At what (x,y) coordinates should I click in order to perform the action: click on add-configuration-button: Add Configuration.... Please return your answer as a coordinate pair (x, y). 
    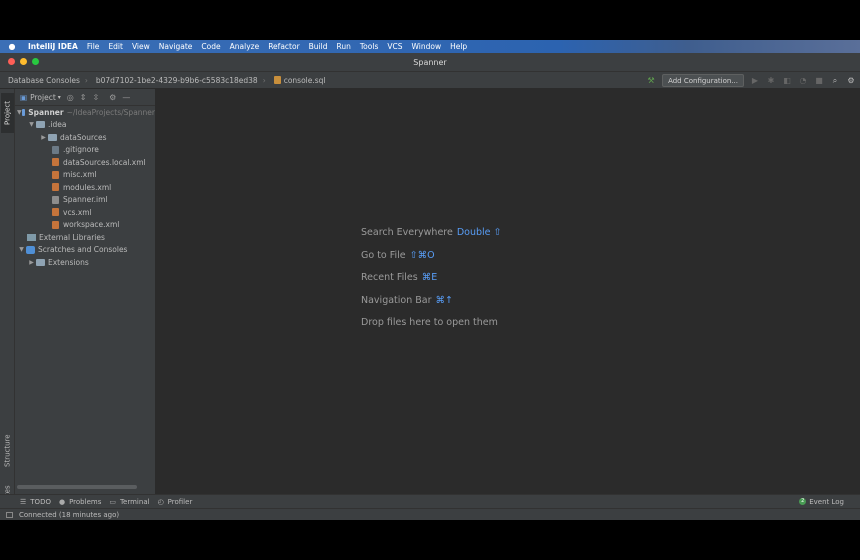
    Looking at the image, I should click on (703, 80).